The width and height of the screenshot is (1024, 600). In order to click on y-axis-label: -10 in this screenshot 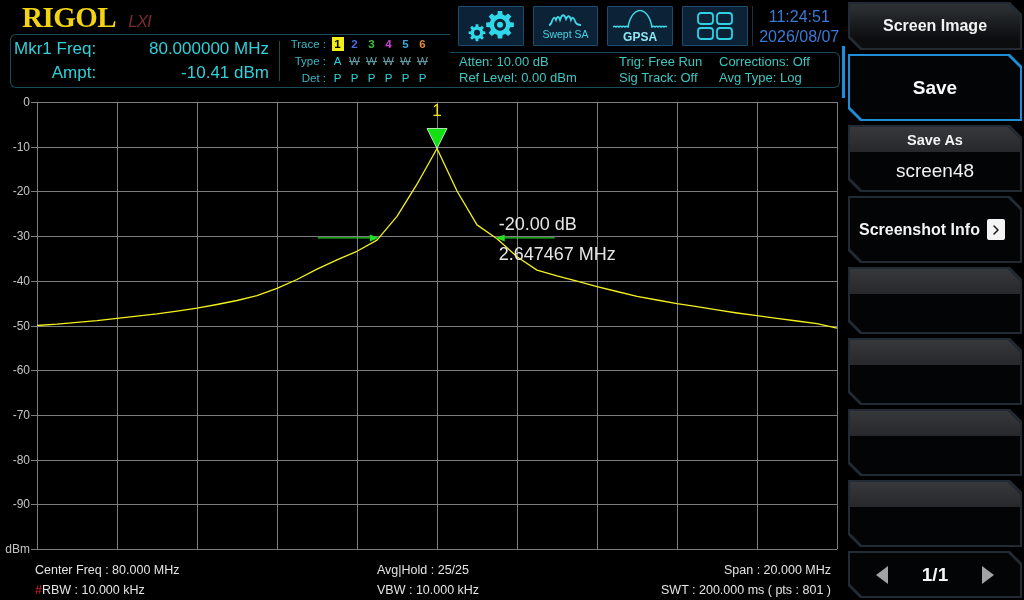, I will do `click(21, 146)`.